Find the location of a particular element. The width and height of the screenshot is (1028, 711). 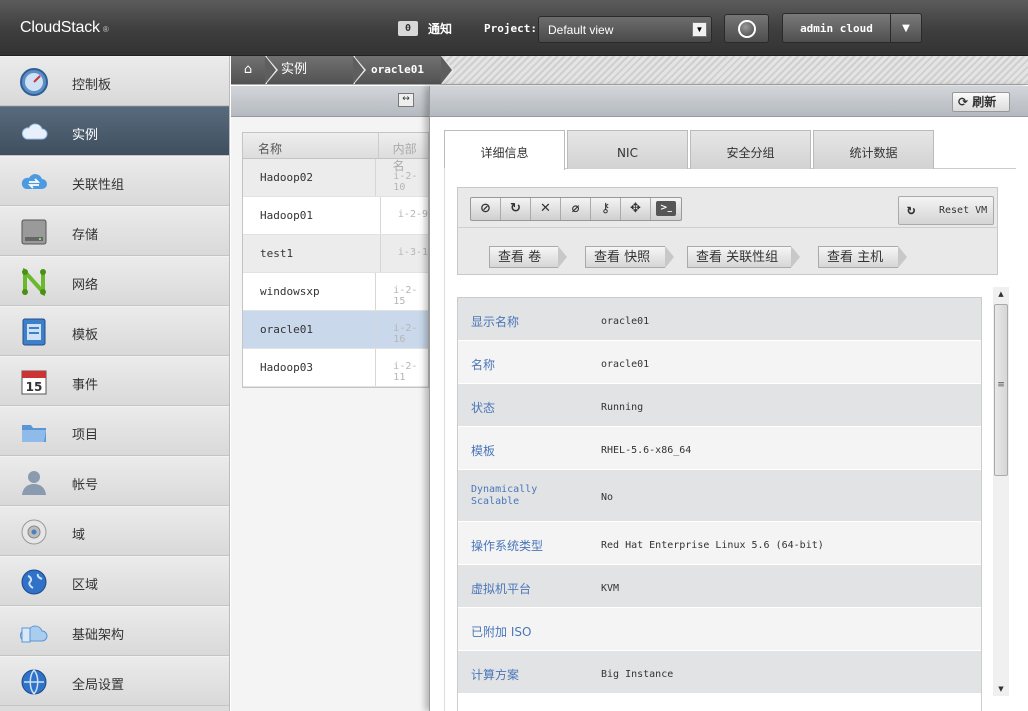

reset-vm-button: ↻ Reset VM is located at coordinates (946, 210).